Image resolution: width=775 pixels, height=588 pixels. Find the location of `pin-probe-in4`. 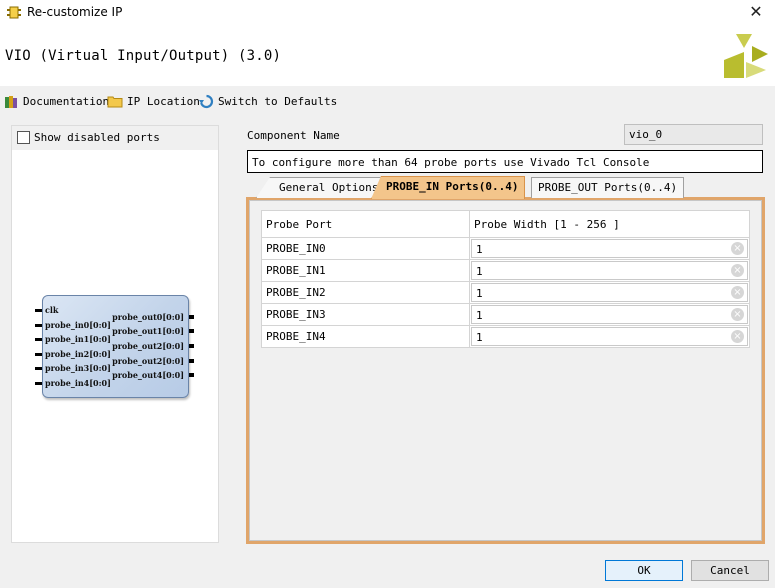

pin-probe-in4 is located at coordinates (38, 383).